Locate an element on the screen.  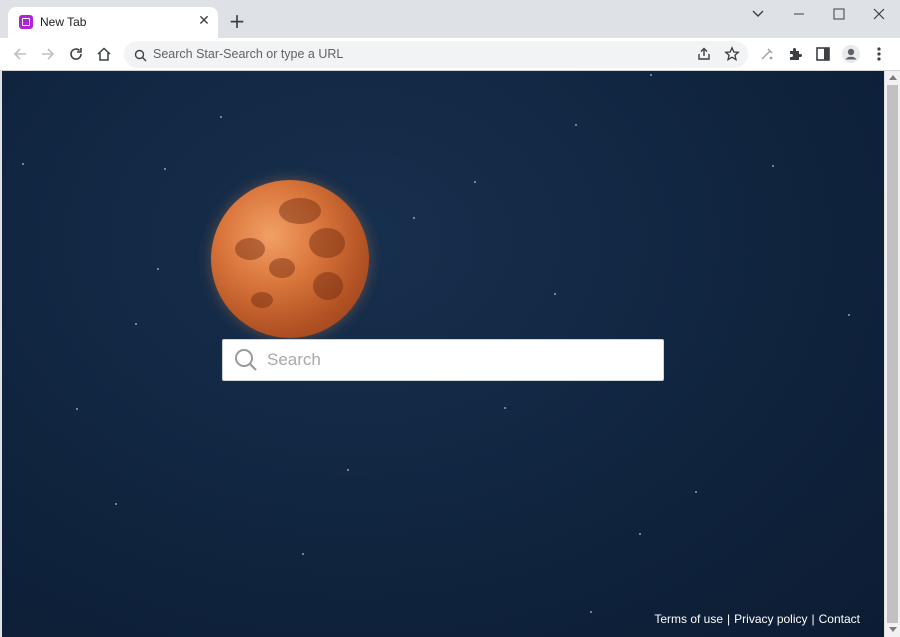
extension-icon is located at coordinates (767, 54).